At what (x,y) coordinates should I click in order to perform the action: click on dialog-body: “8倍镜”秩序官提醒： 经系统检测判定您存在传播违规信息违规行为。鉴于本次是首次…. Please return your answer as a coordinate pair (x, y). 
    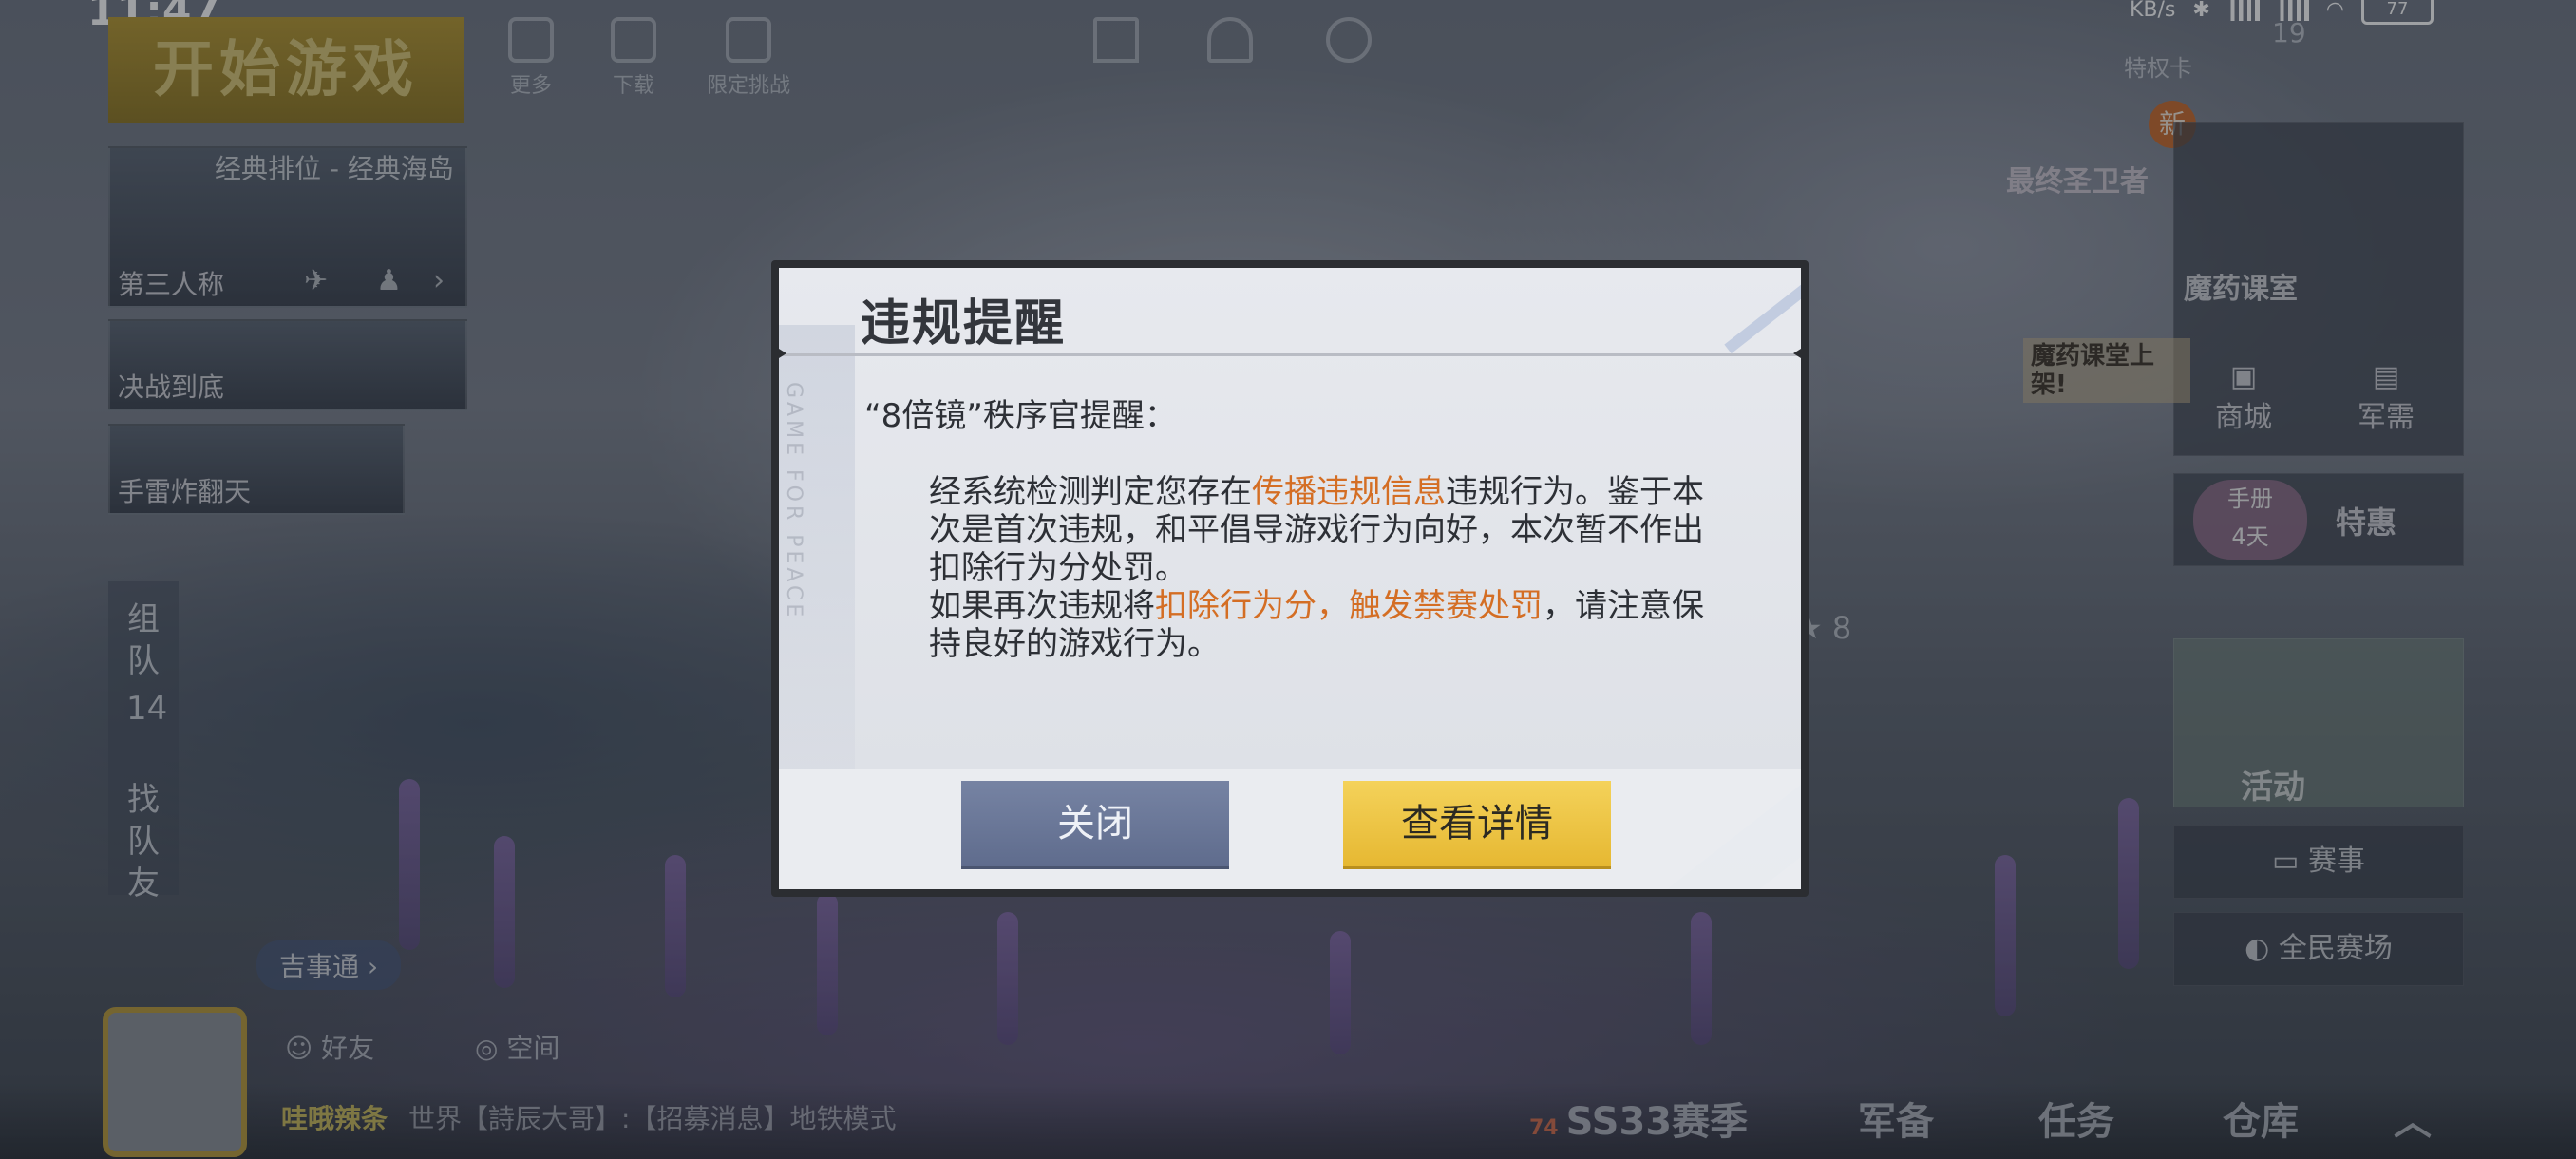
    Looking at the image, I should click on (1291, 530).